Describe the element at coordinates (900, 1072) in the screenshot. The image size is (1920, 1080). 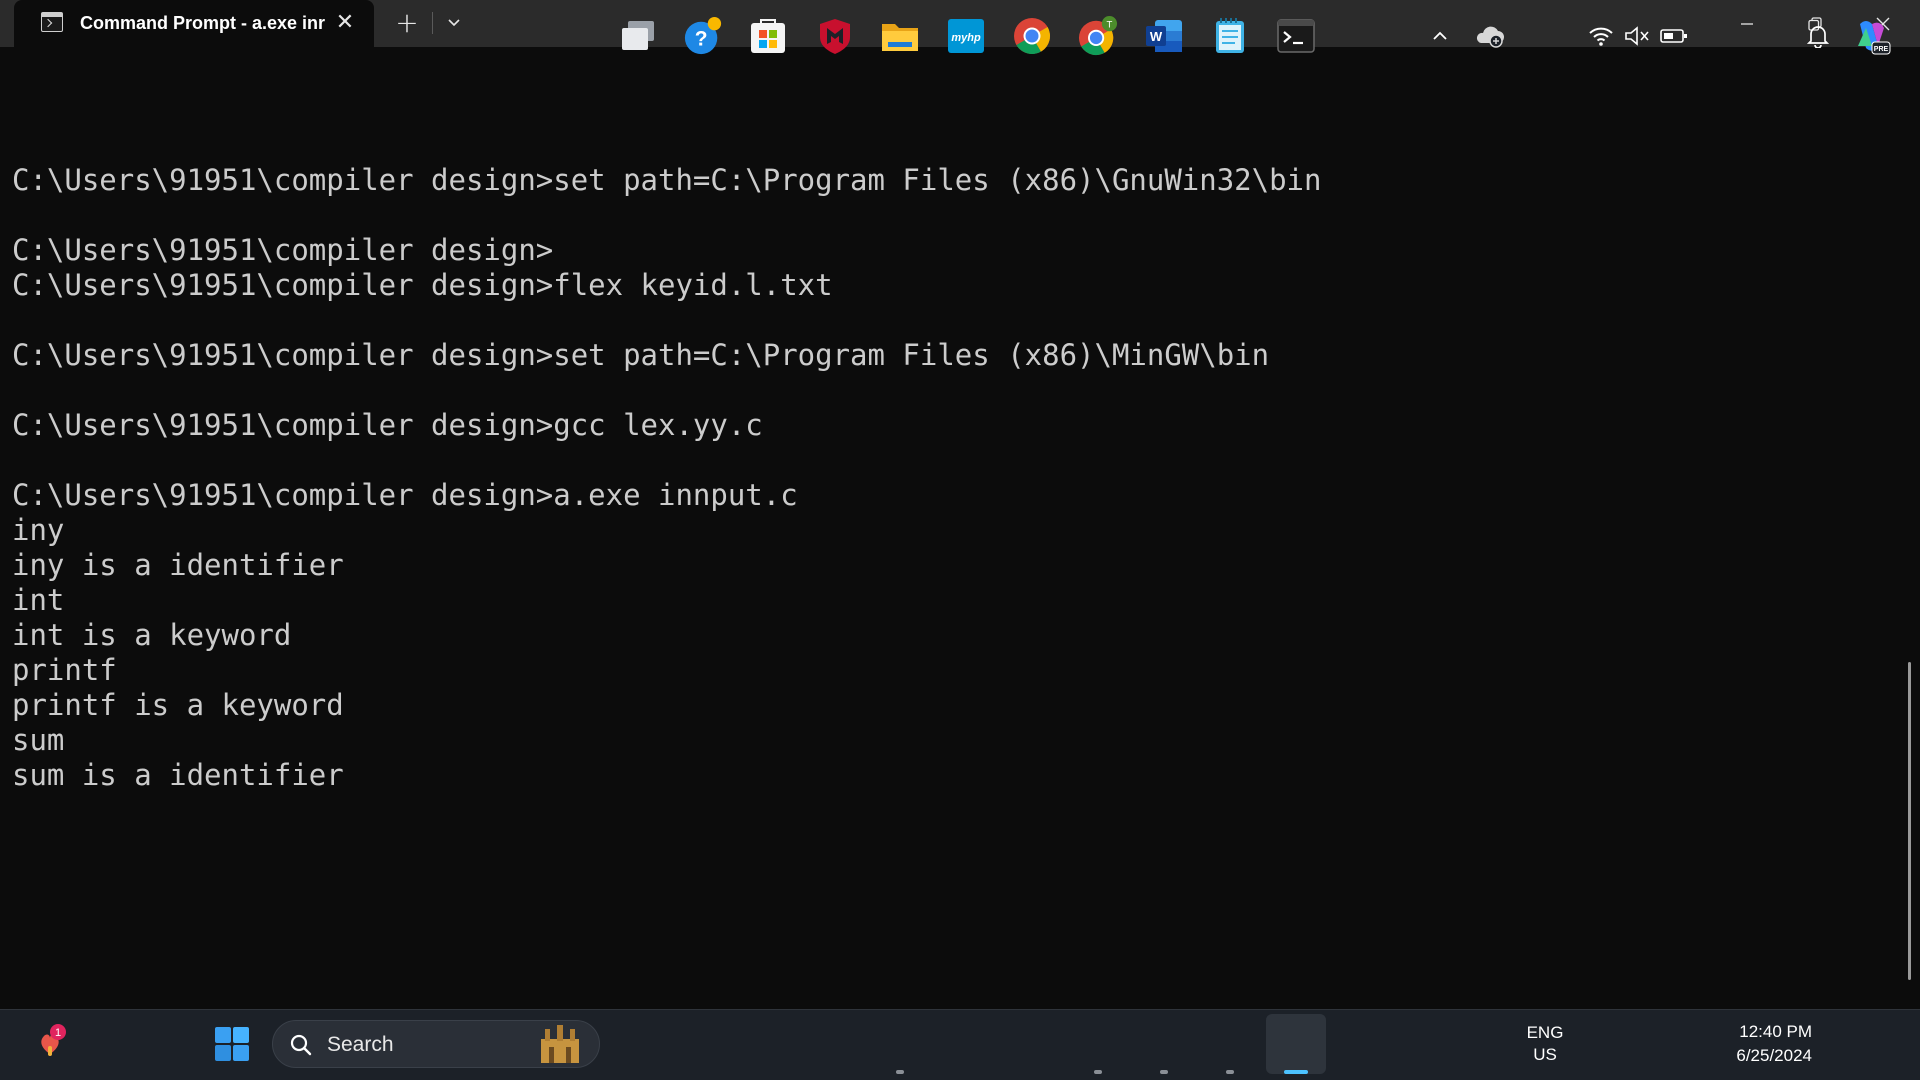
I see `explorer-running-indicator` at that location.